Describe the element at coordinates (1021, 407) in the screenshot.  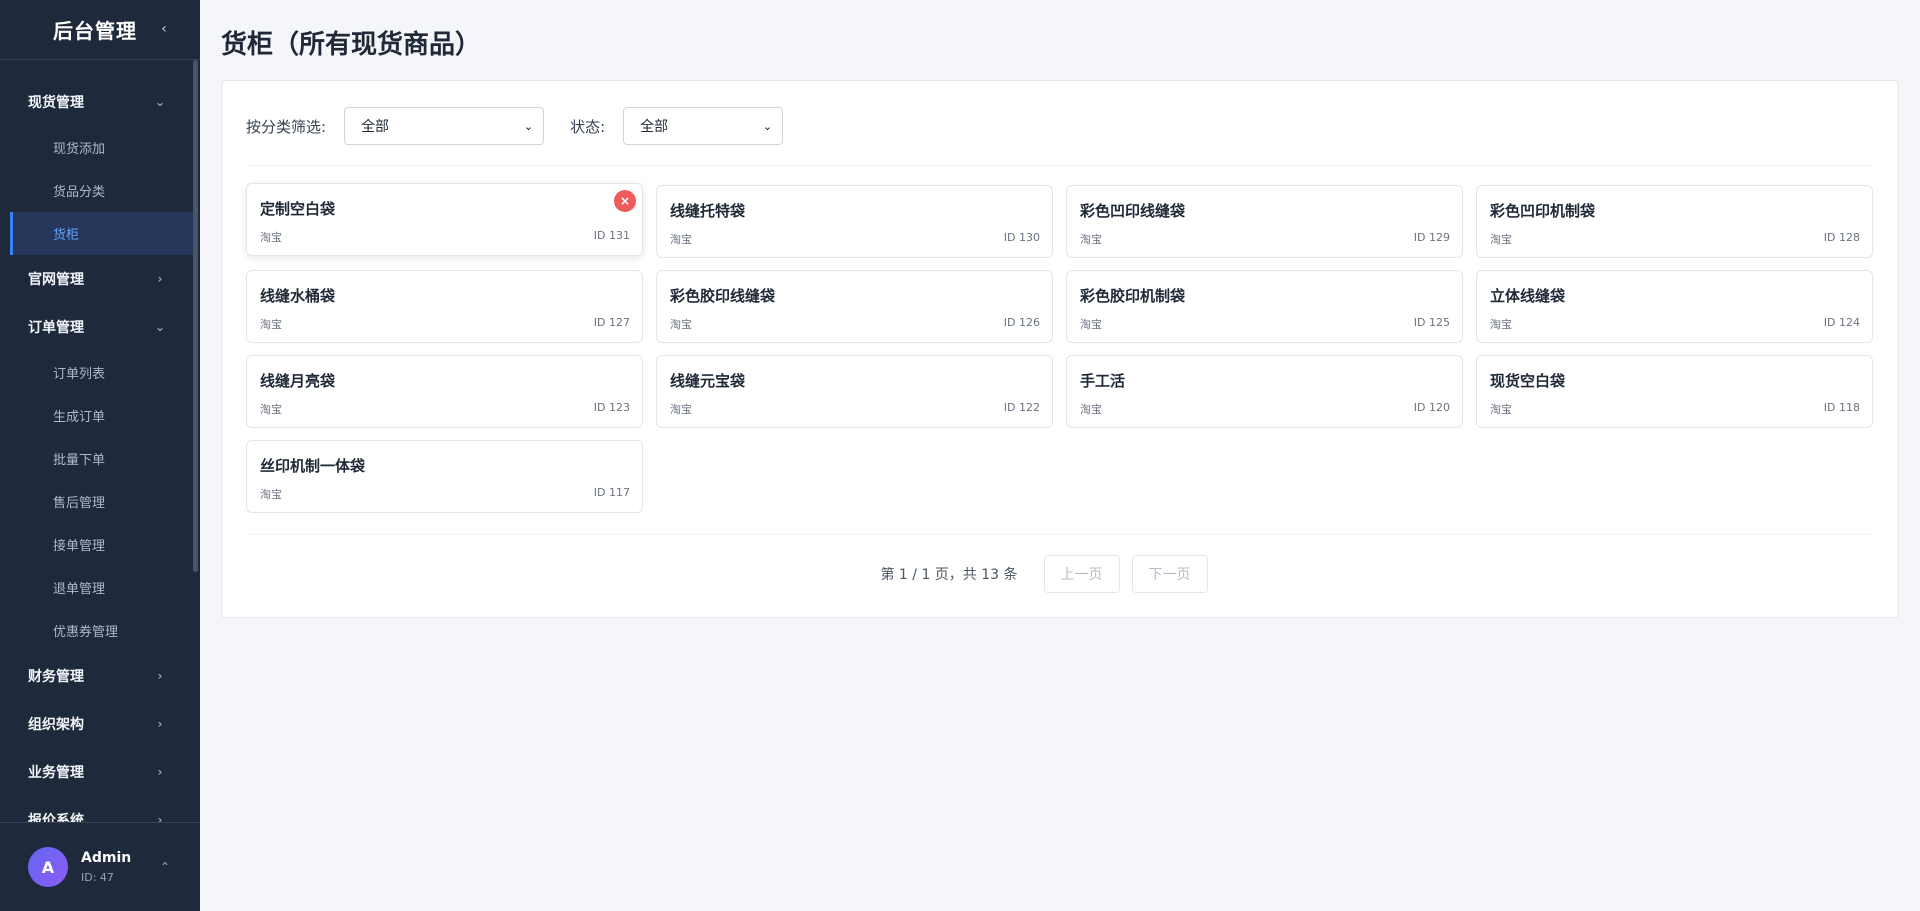
I see `product-id: ID 122` at that location.